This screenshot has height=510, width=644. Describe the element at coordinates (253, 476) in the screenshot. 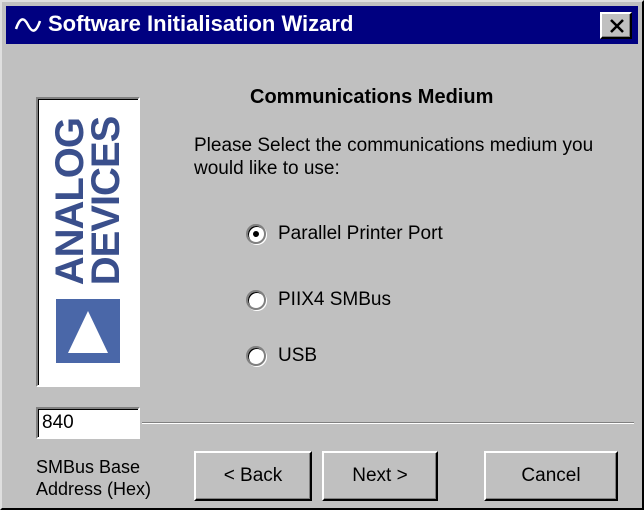

I see `back-button: < Back` at that location.